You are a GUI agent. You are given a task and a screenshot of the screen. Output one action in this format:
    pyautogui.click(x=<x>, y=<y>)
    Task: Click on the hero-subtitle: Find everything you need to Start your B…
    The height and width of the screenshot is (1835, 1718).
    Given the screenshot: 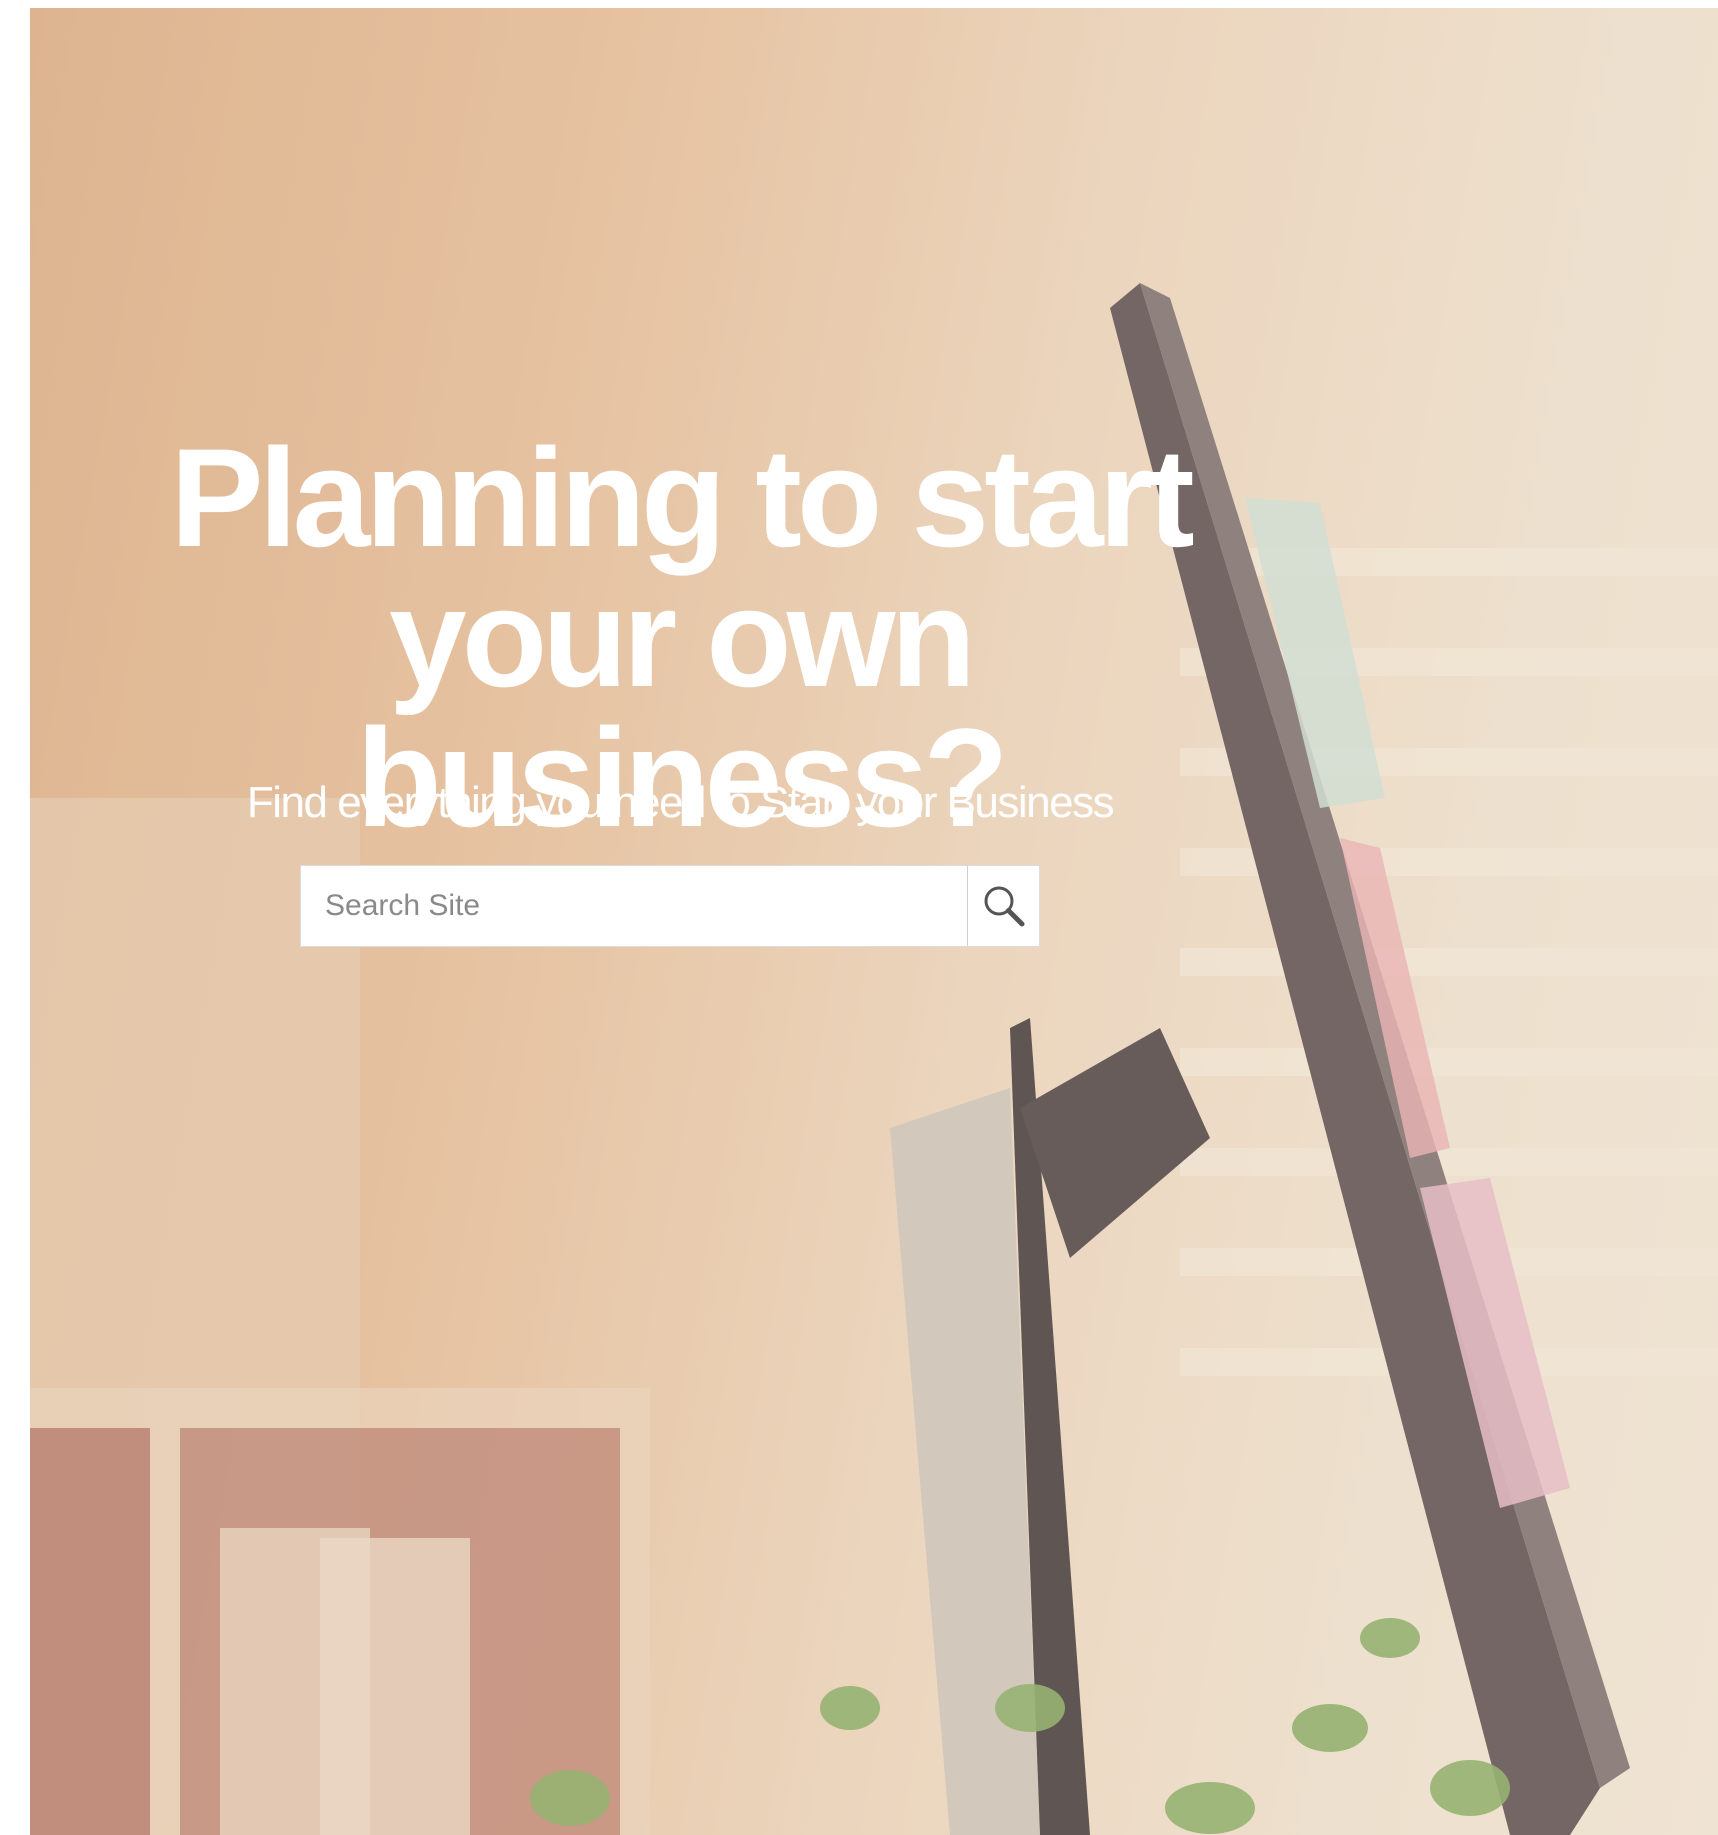 What is the action you would take?
    pyautogui.click(x=680, y=802)
    